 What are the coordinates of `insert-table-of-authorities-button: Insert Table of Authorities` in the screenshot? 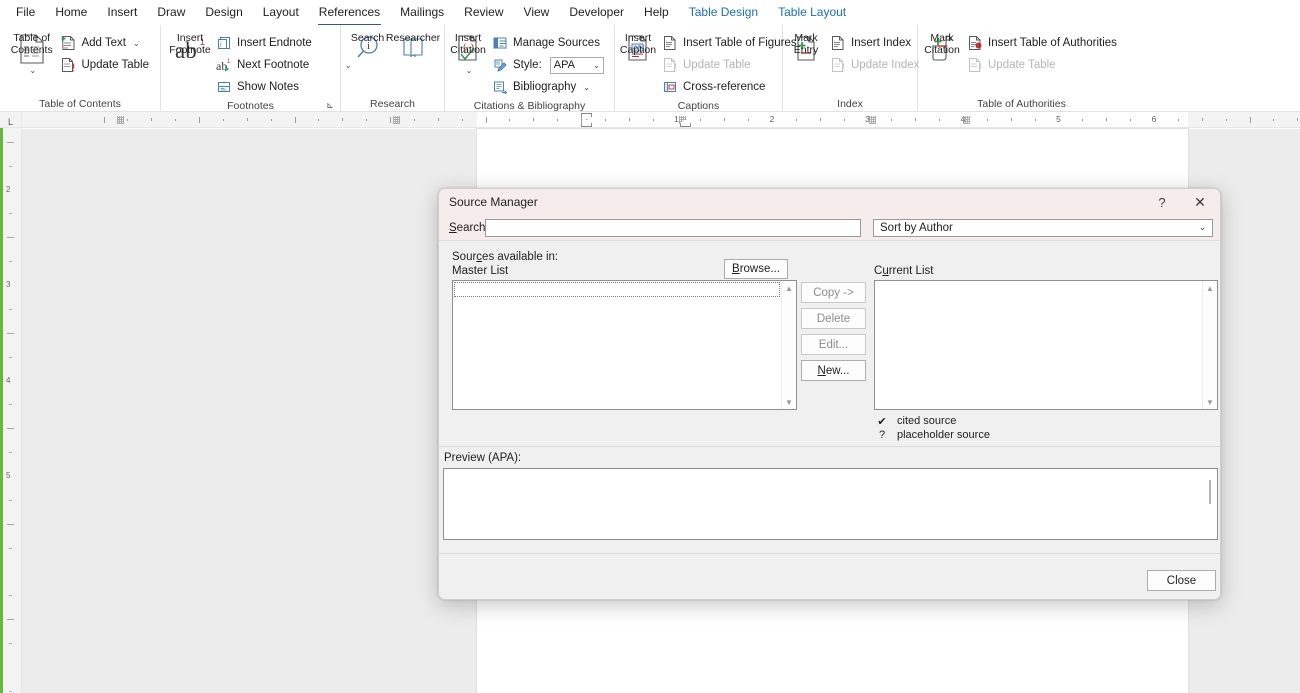 It's located at (1042, 43).